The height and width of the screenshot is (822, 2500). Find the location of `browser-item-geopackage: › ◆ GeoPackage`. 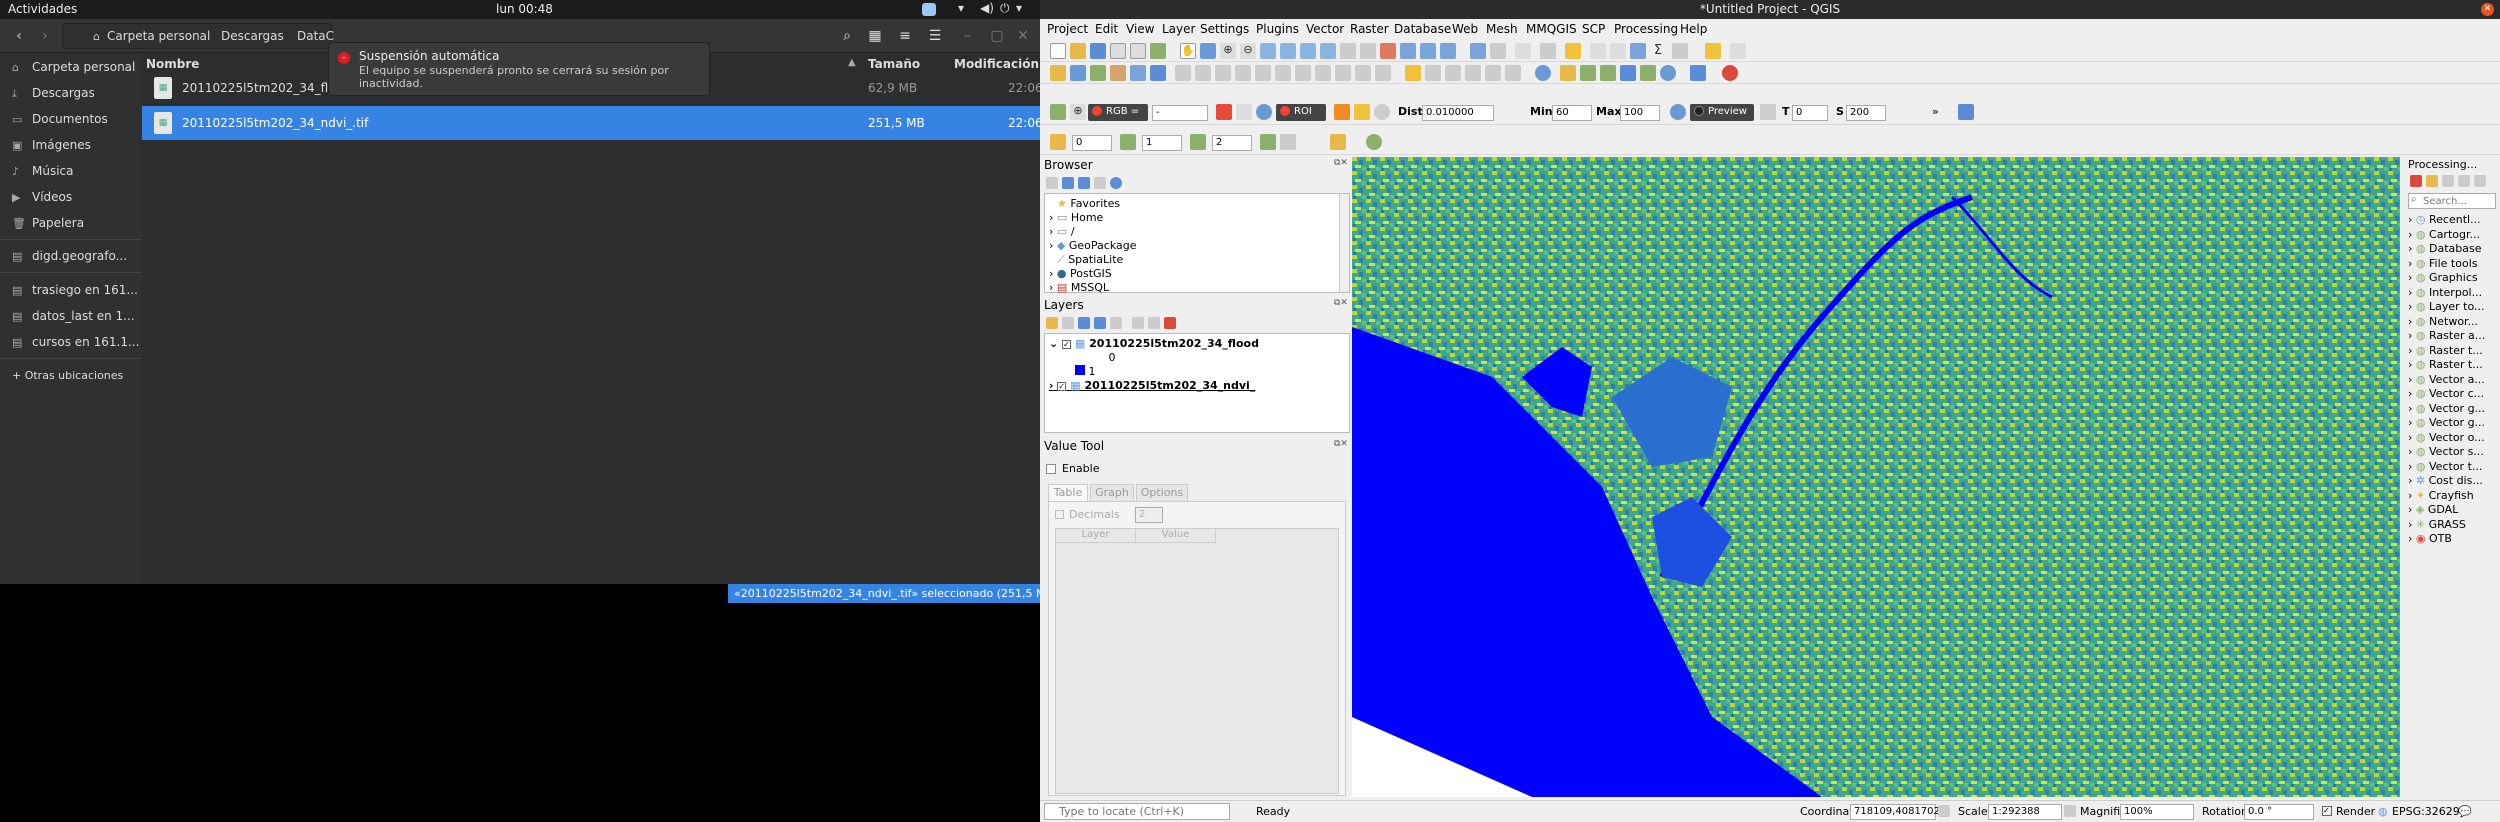

browser-item-geopackage: › ◆ GeoPackage is located at coordinates (1093, 245).